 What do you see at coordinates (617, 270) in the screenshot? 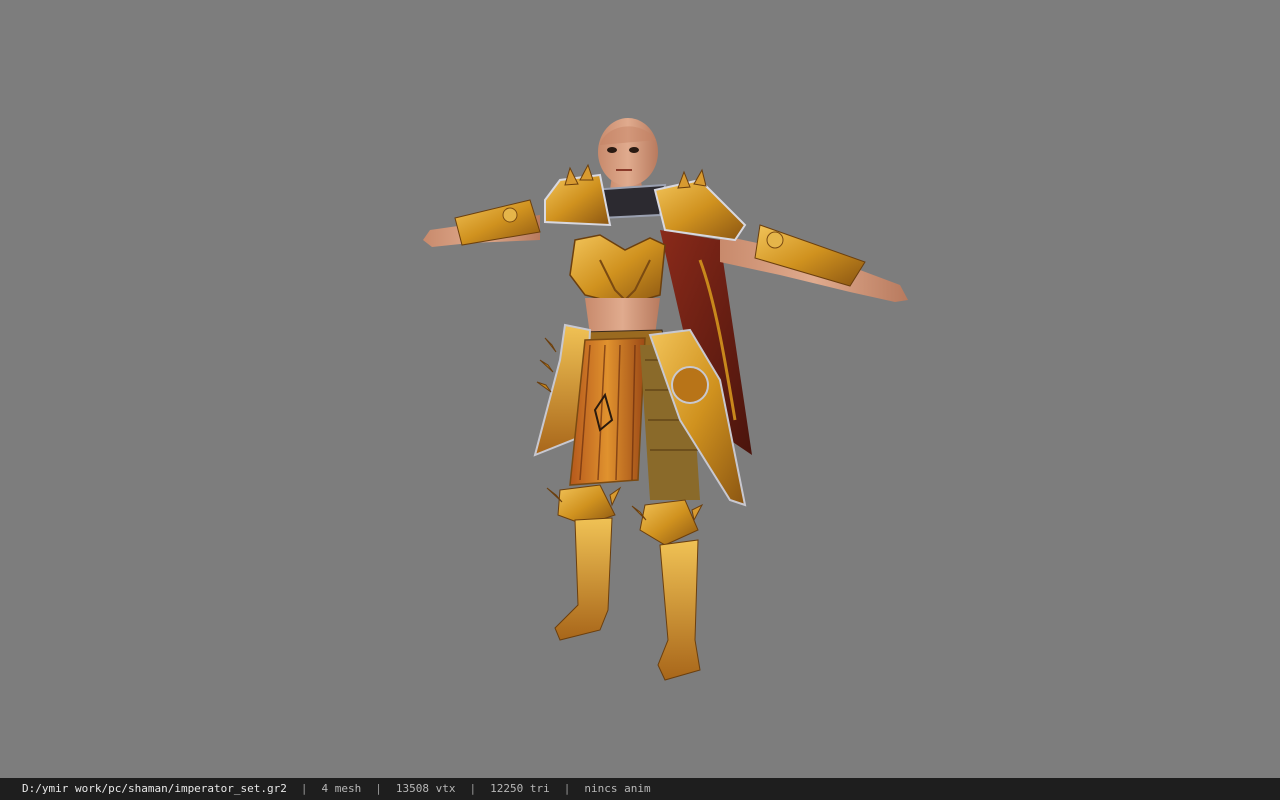
I see `breastplate` at bounding box center [617, 270].